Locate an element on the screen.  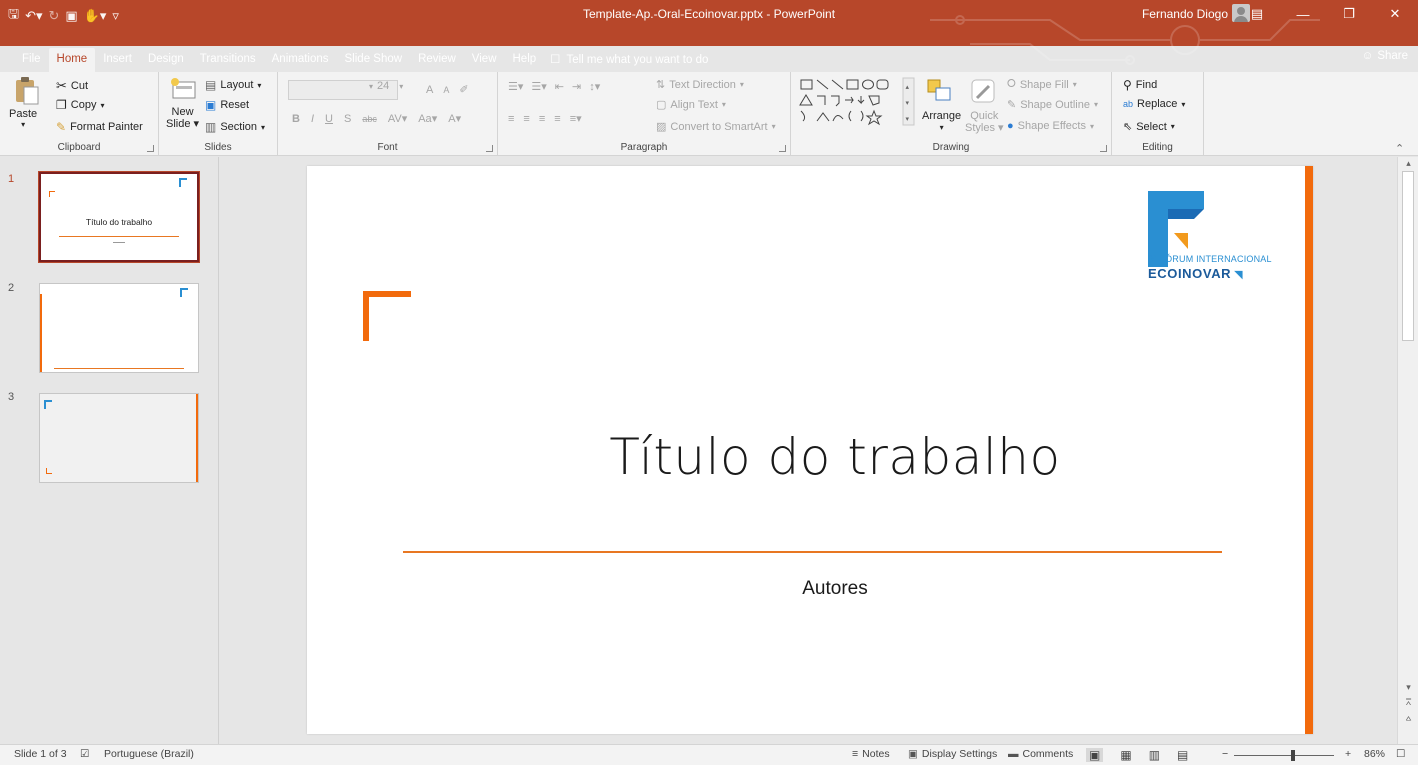
new-slide-label: New Slide ▾ is located at coordinates (182, 118).